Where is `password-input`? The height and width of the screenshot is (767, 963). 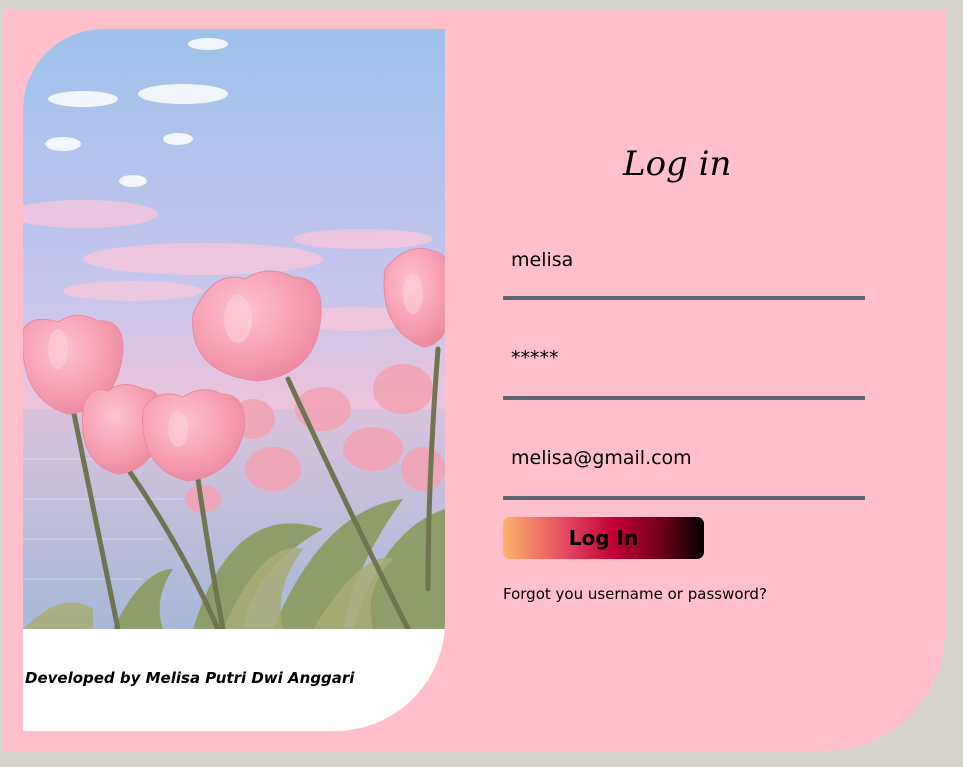 password-input is located at coordinates (683, 358).